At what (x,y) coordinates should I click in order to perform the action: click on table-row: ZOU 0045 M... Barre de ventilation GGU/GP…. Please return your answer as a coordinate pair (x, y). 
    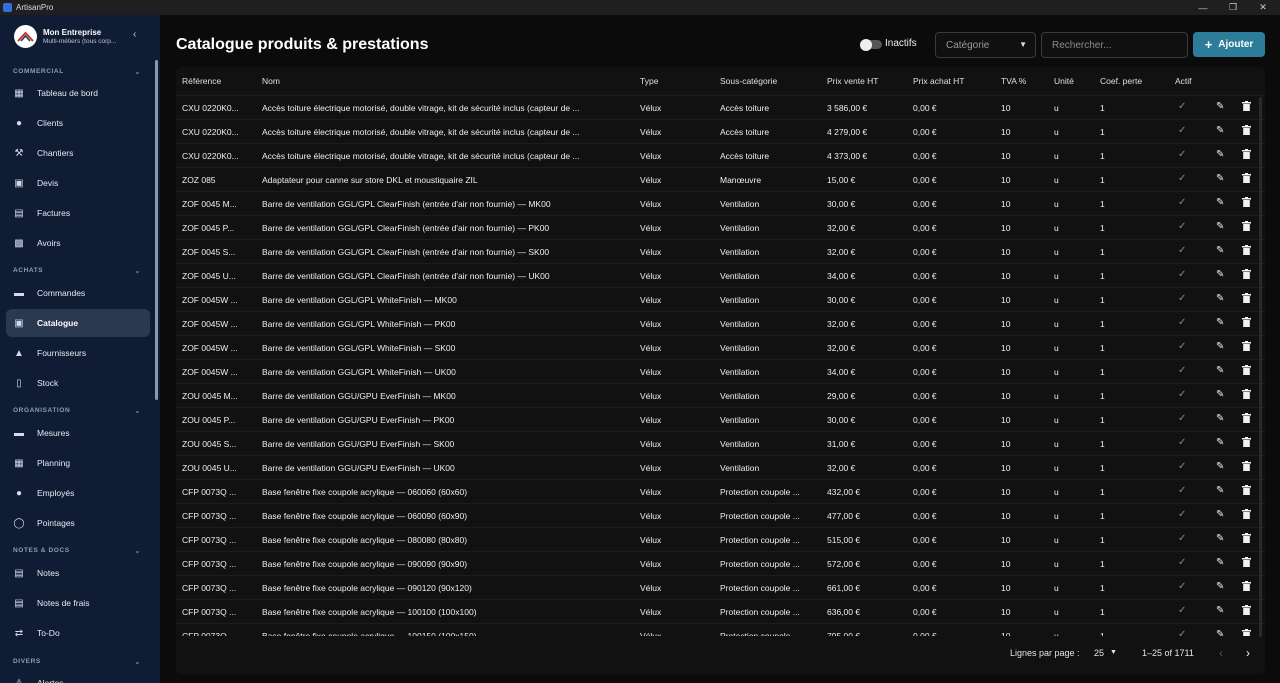
    Looking at the image, I should click on (720, 395).